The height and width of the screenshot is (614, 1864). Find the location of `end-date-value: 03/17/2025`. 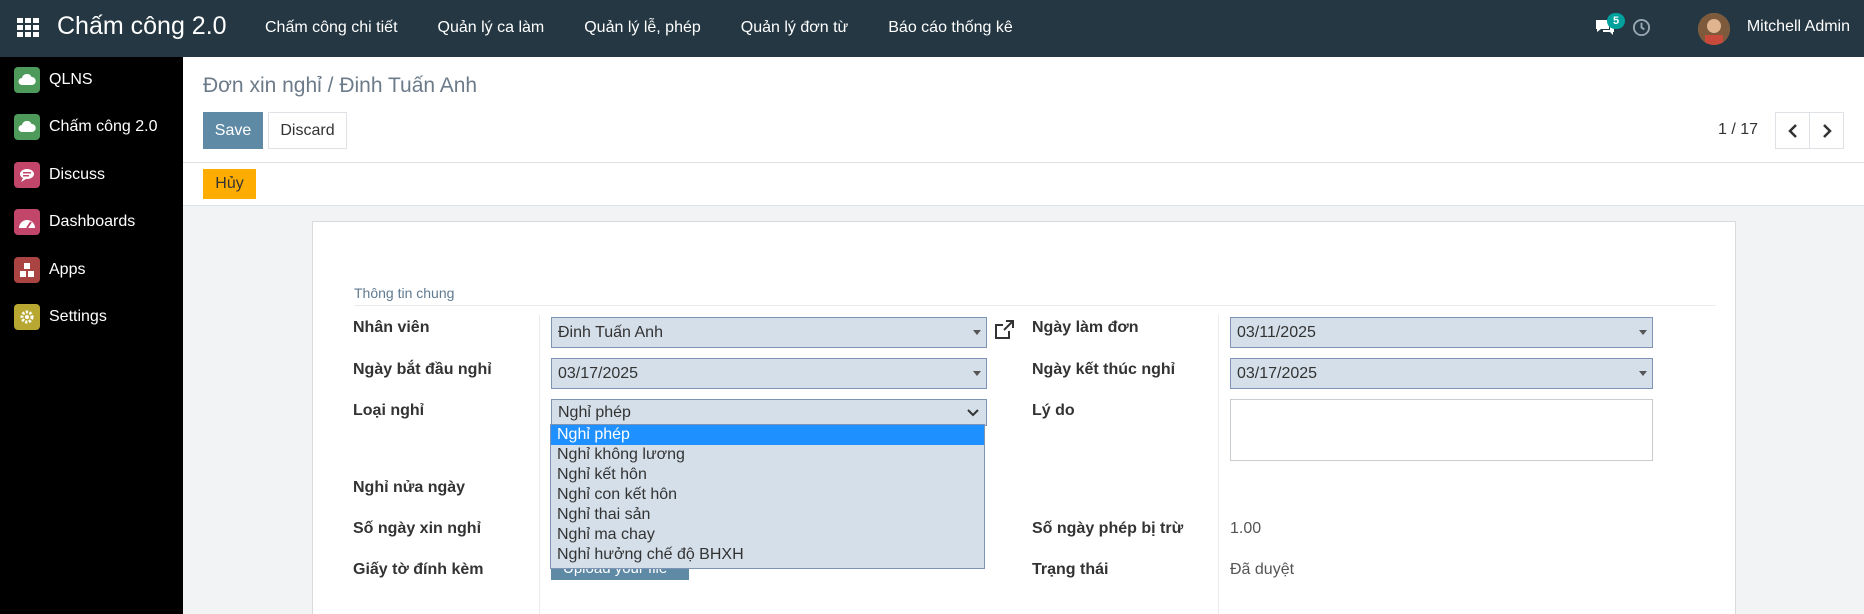

end-date-value: 03/17/2025 is located at coordinates (1277, 373).